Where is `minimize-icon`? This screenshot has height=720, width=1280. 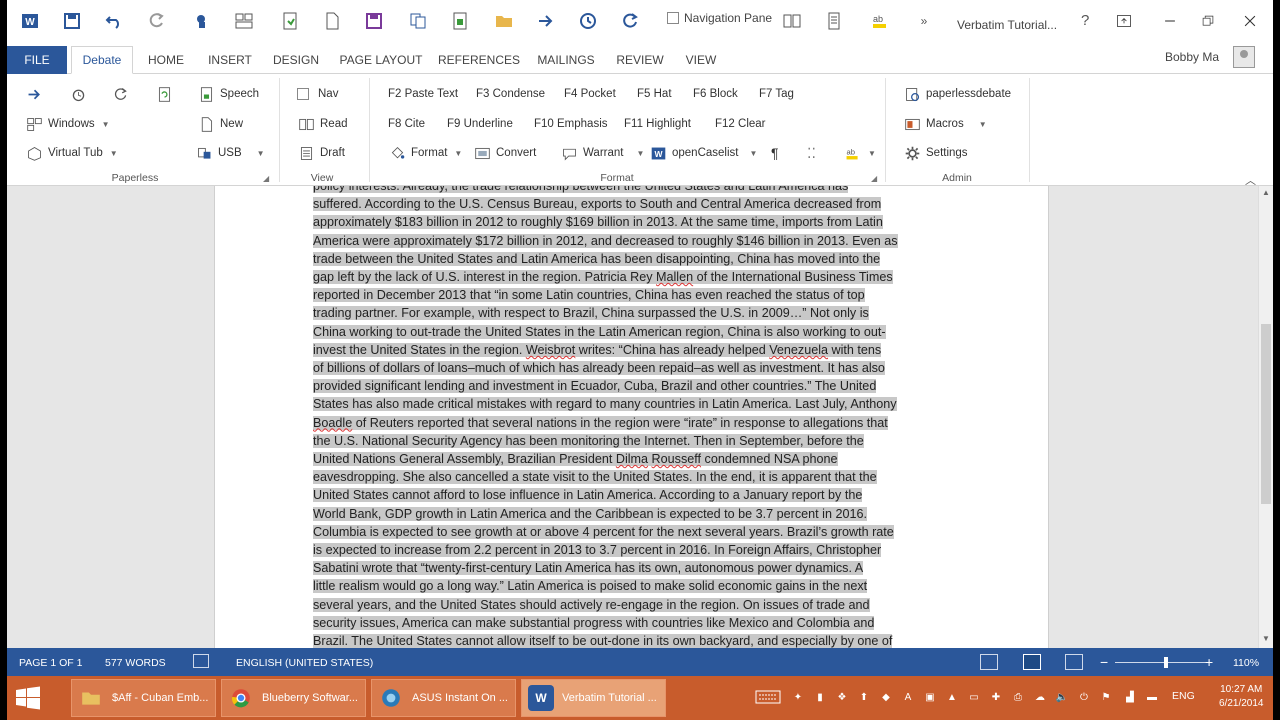 minimize-icon is located at coordinates (1170, 21).